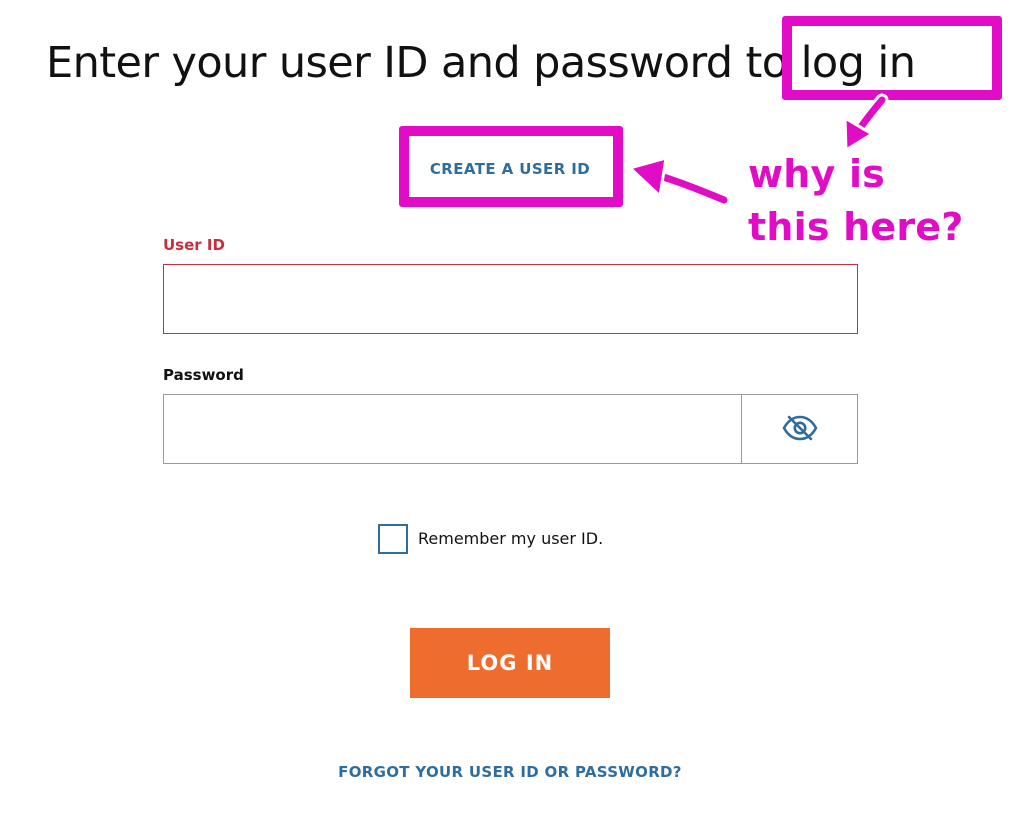 The image size is (1013, 817). I want to click on title-highlight-box, so click(892, 58).